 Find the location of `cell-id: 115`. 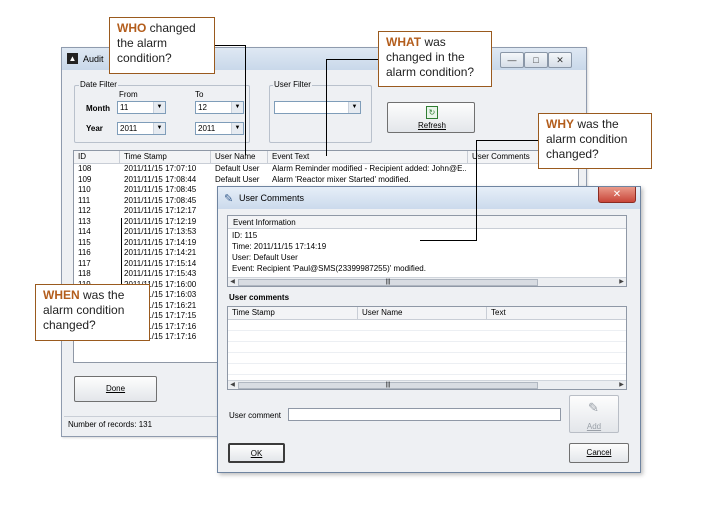

cell-id: 115 is located at coordinates (84, 242).